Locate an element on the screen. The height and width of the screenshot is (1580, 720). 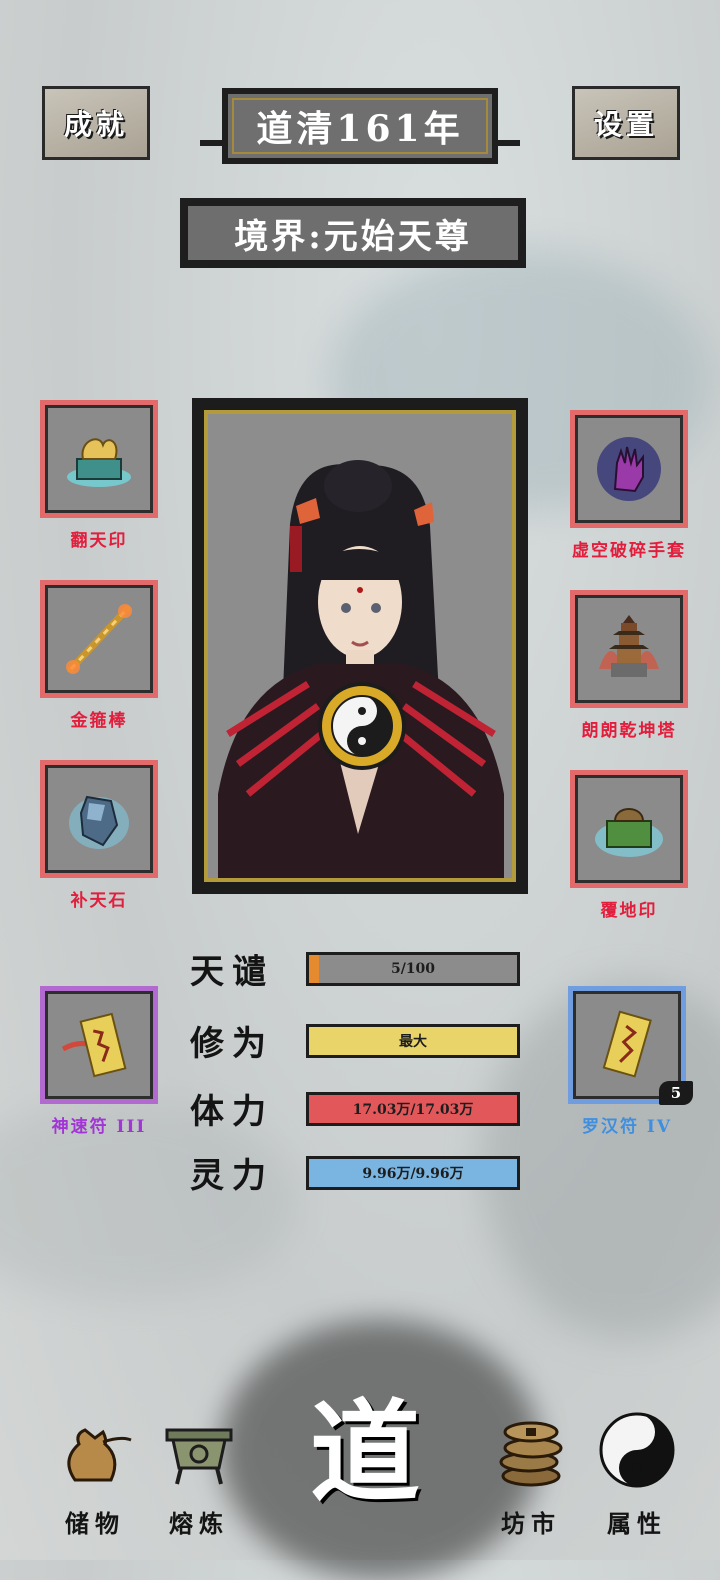
stat-bar-fill is located at coordinates (314, 968).